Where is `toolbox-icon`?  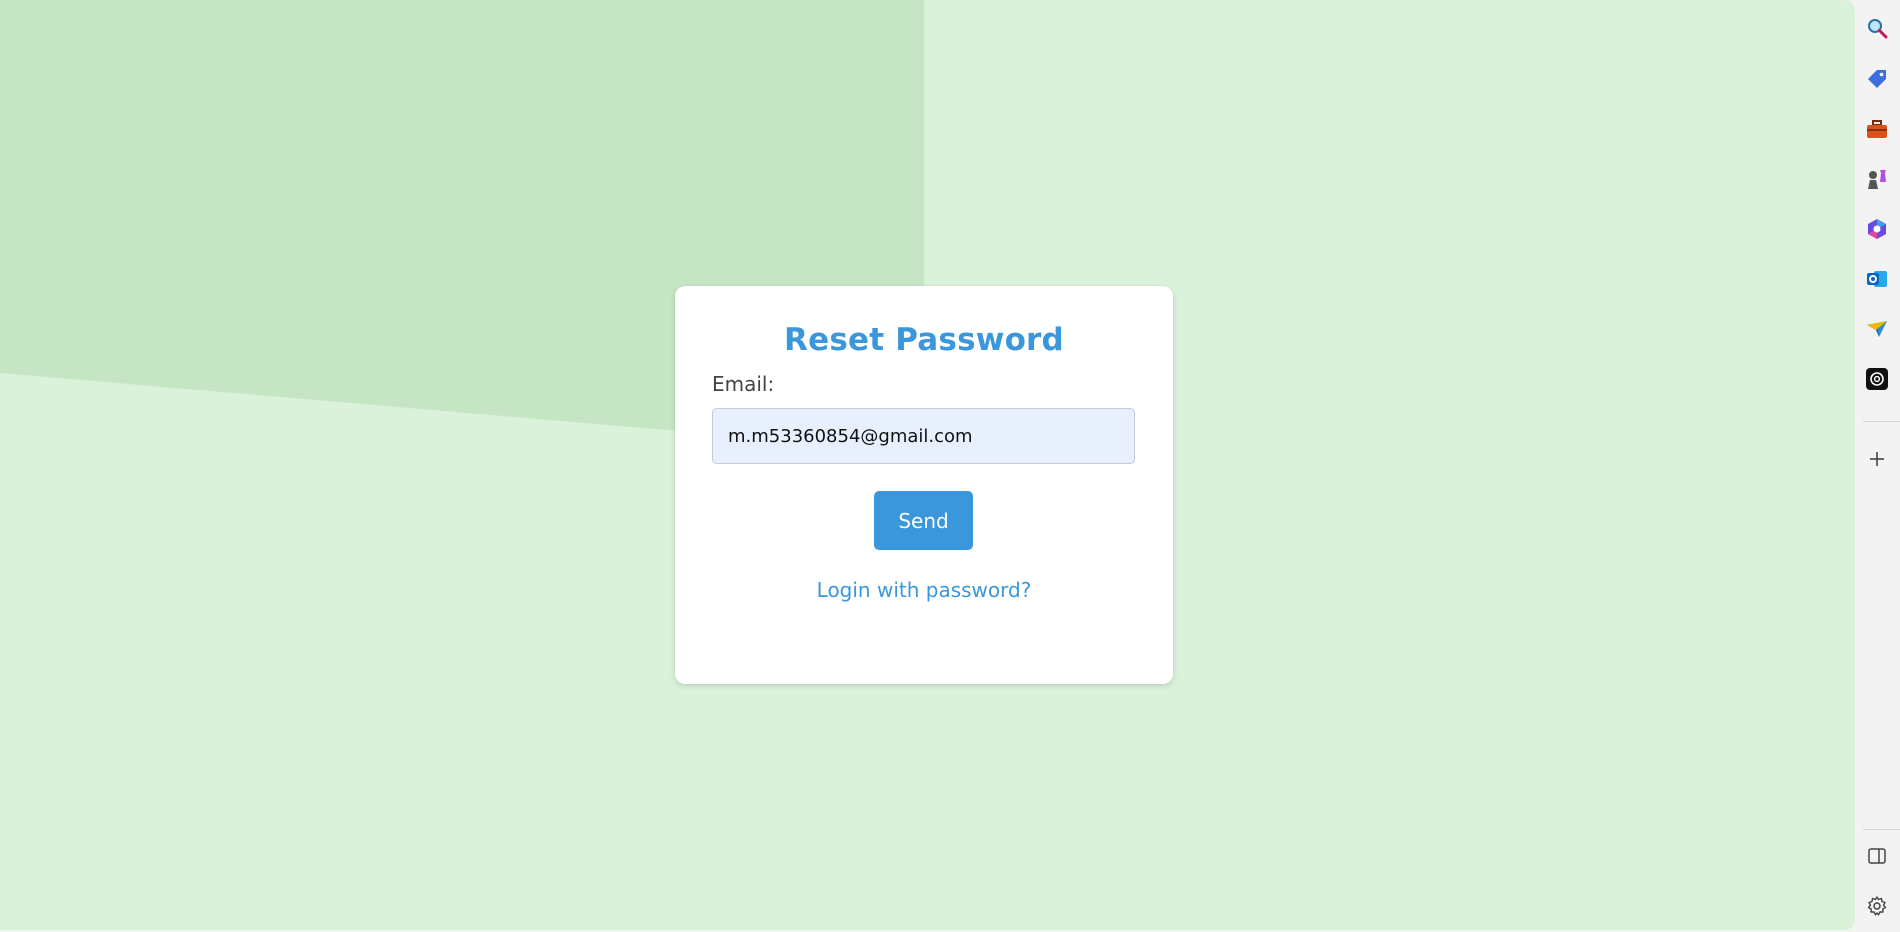
toolbox-icon is located at coordinates (1877, 129).